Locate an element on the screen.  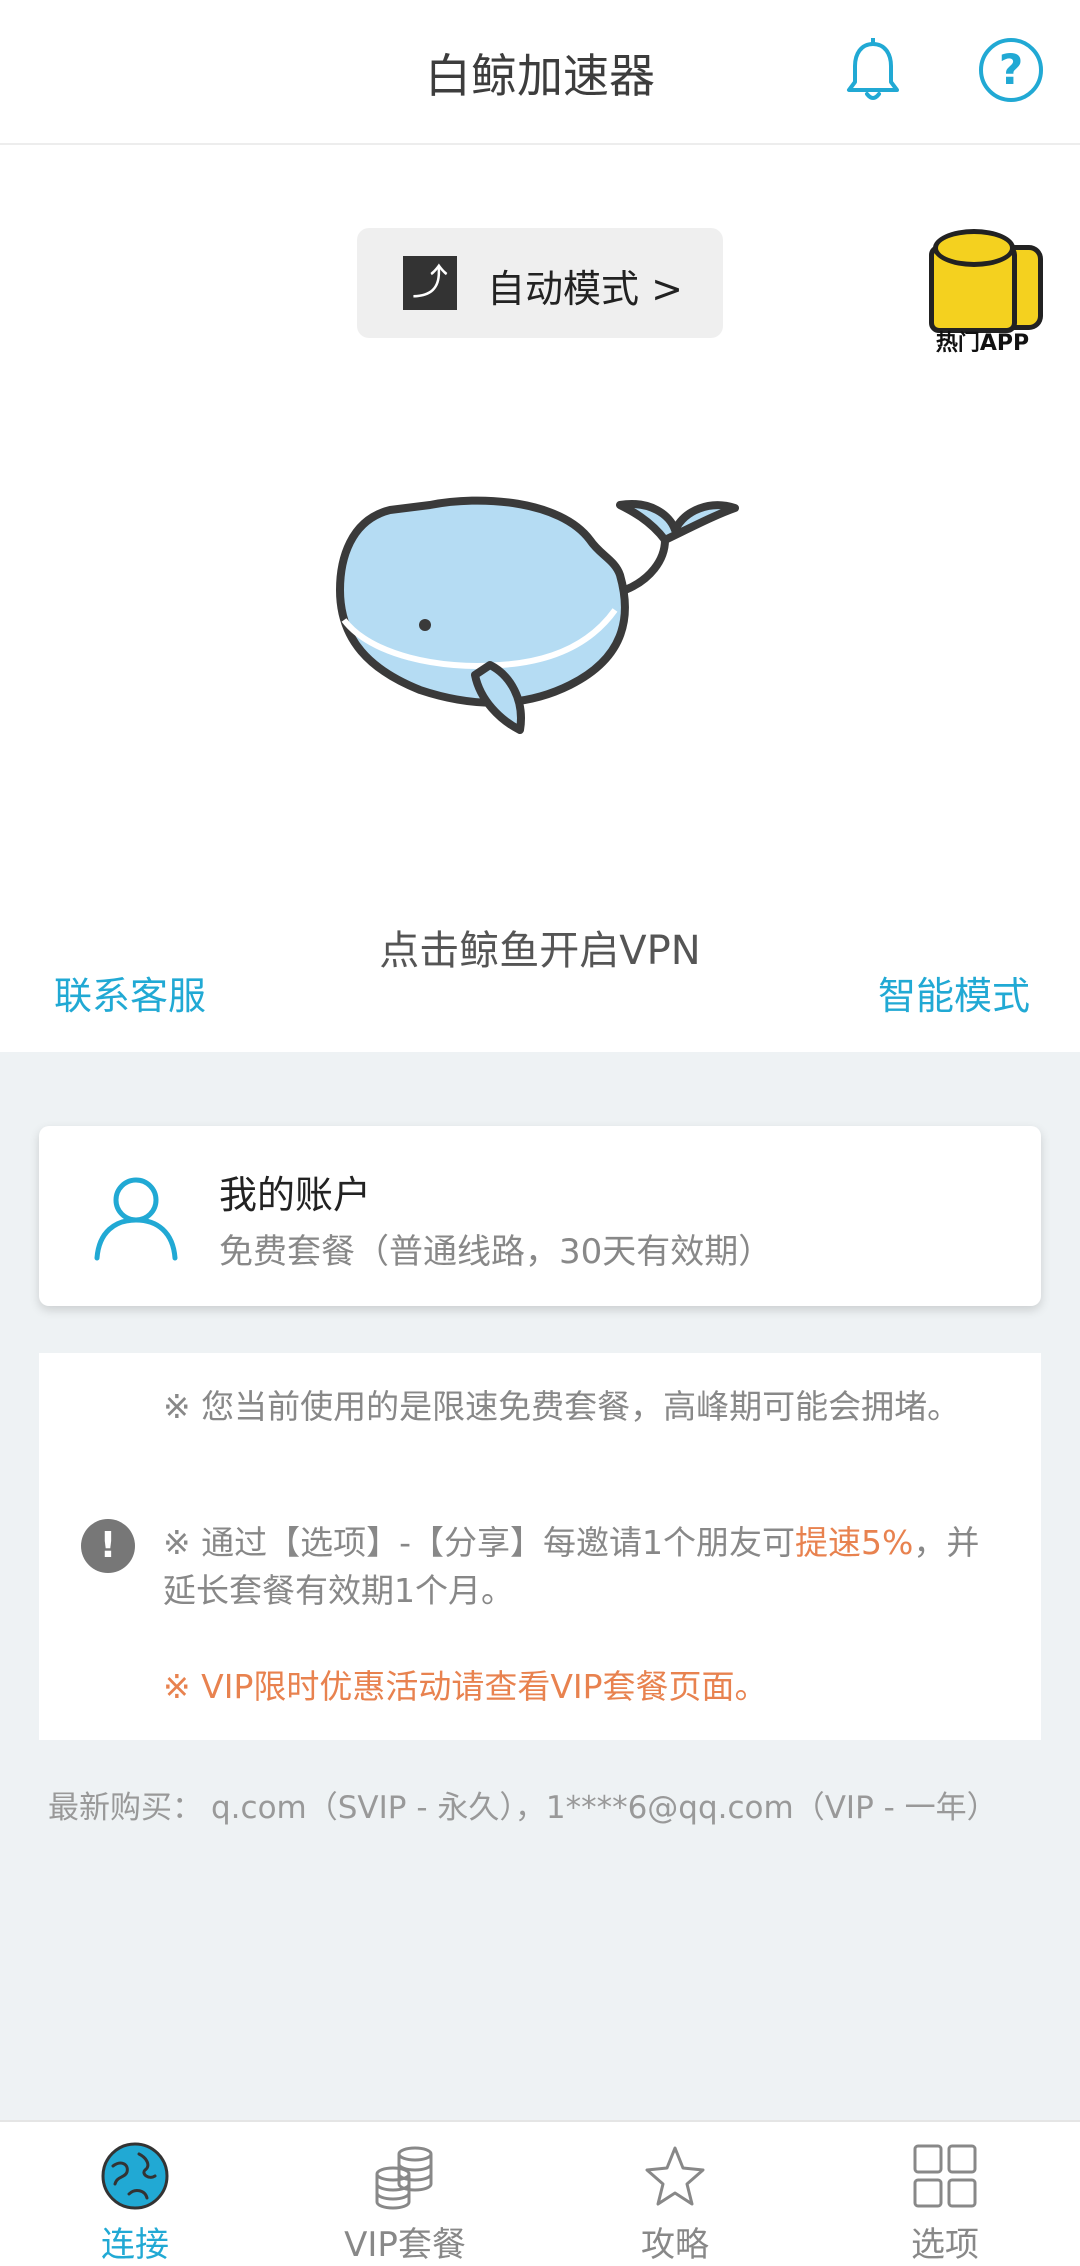
app-header: 白鲸加速器 ? is located at coordinates (540, 72).